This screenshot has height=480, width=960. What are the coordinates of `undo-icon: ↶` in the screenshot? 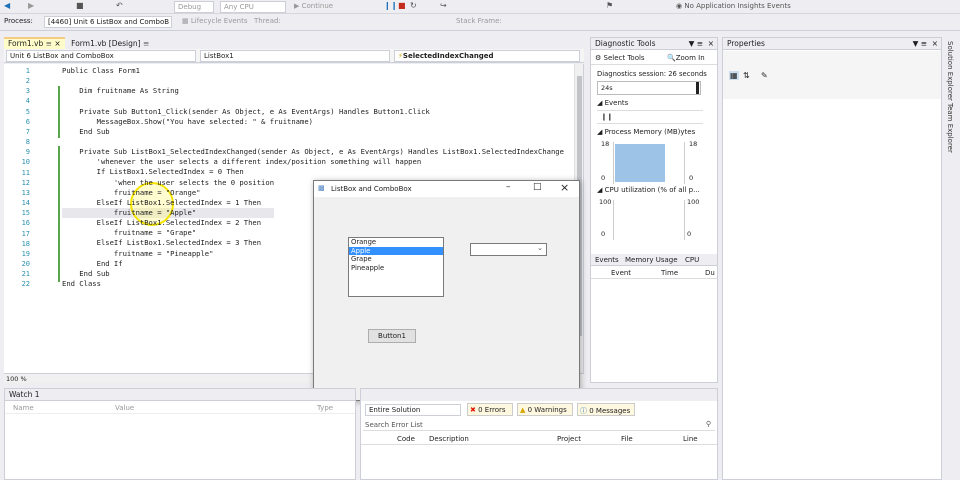 It's located at (119, 5).